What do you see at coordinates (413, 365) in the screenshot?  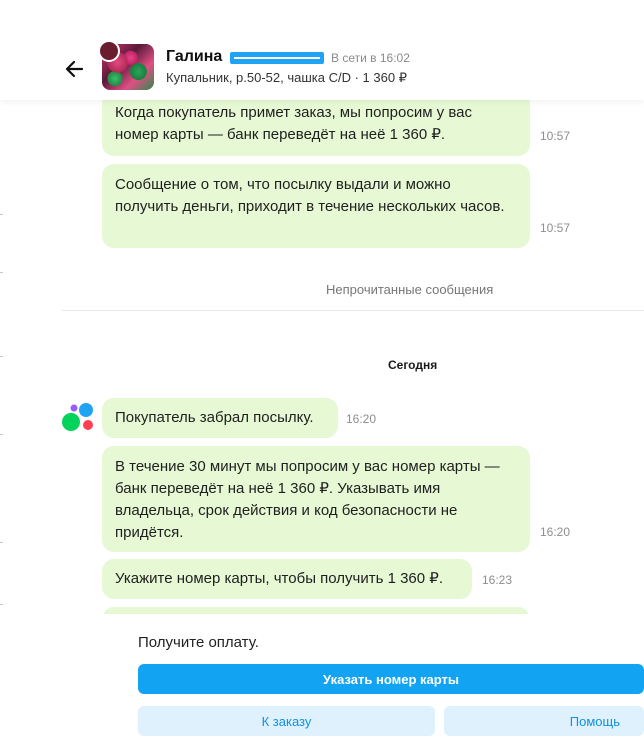 I see `date-divider: Сегодня` at bounding box center [413, 365].